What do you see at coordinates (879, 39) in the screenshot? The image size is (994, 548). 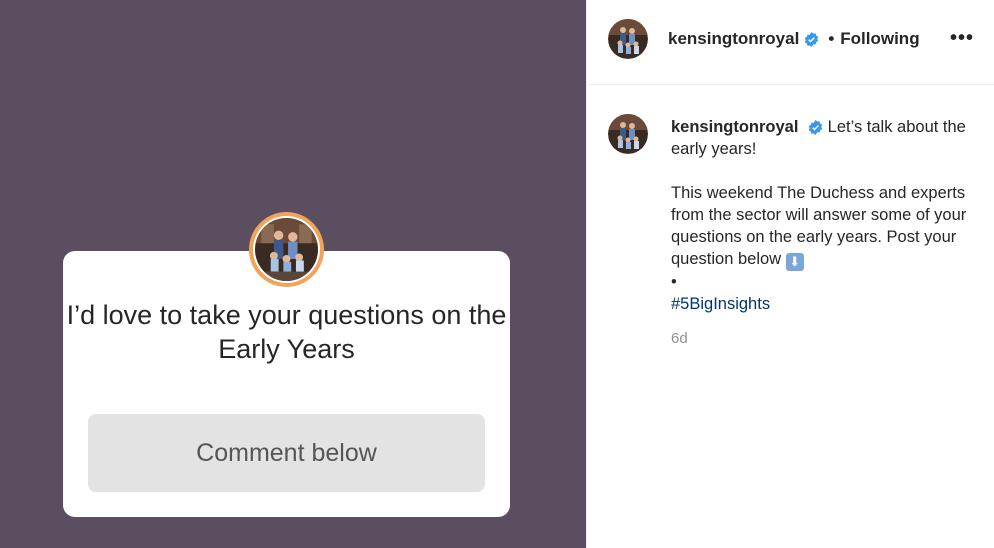 I see `following-button: Following` at bounding box center [879, 39].